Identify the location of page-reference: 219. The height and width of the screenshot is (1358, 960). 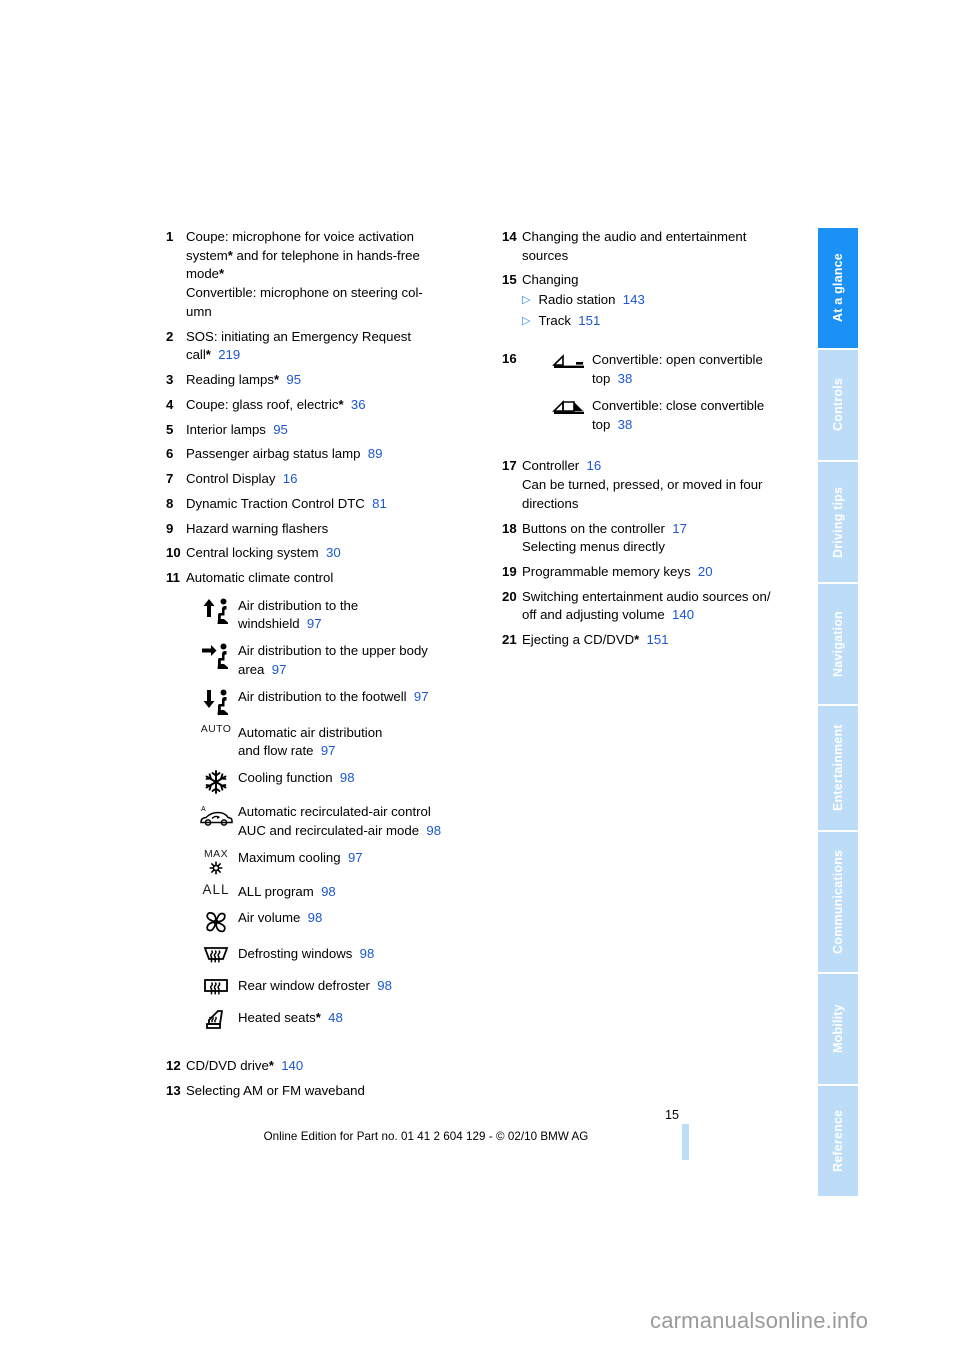
(225, 354).